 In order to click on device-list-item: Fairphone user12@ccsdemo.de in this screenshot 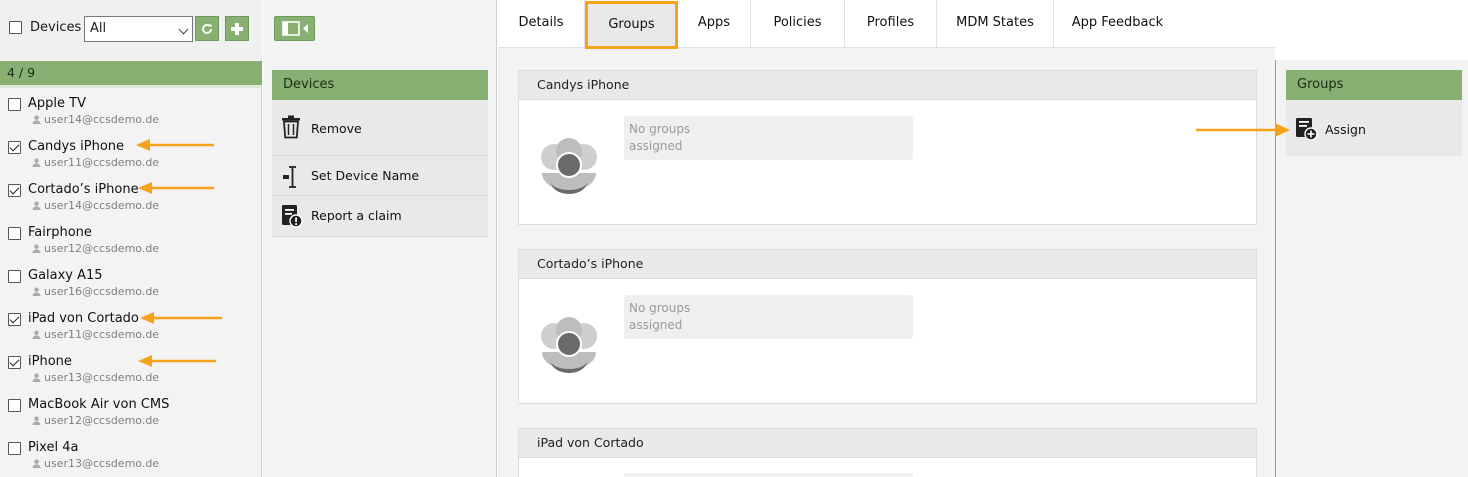, I will do `click(131, 246)`.